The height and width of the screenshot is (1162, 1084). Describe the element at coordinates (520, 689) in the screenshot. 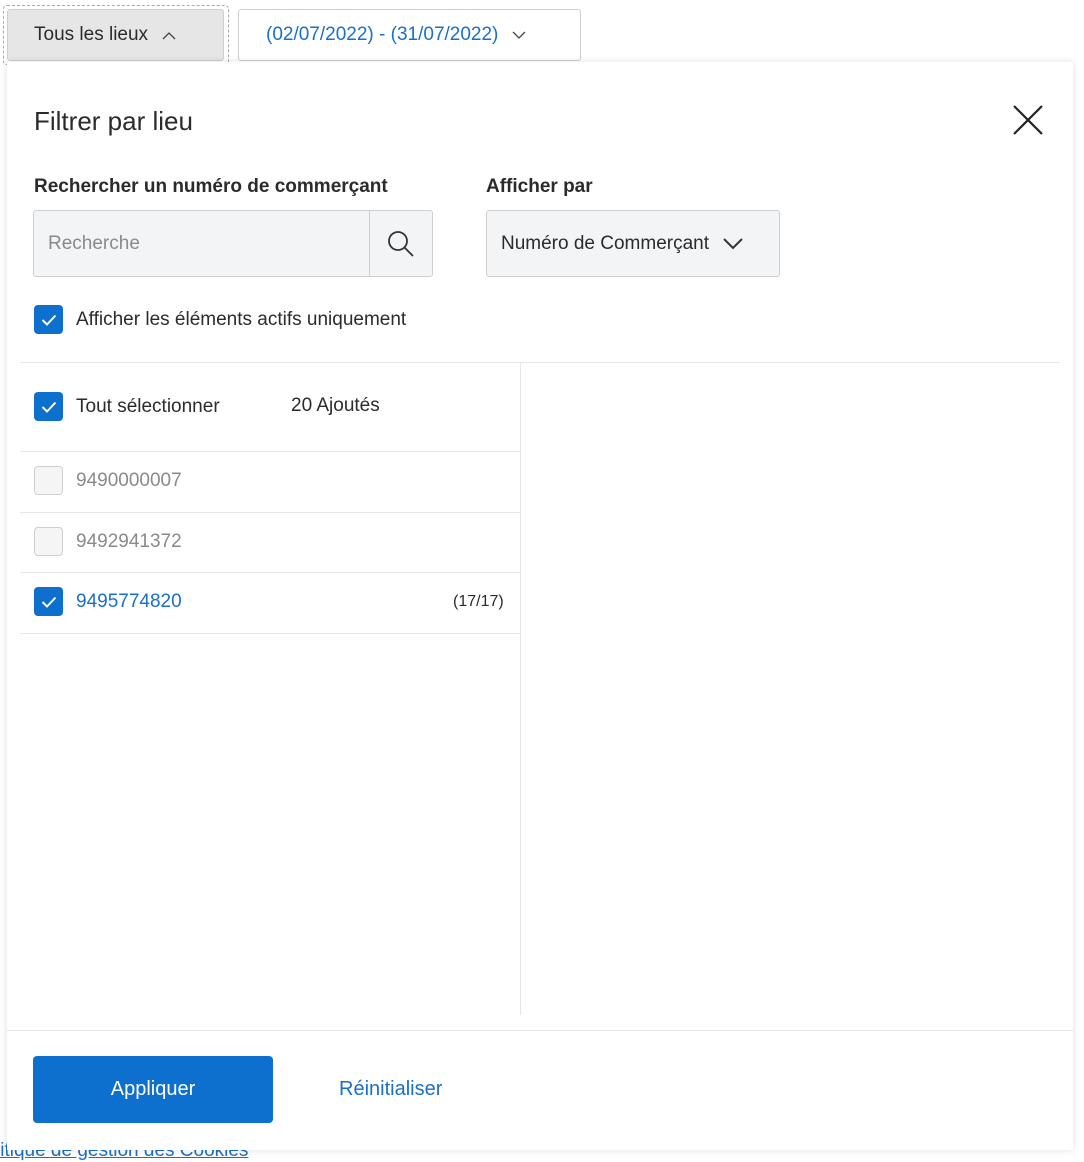

I see `column-divider` at that location.